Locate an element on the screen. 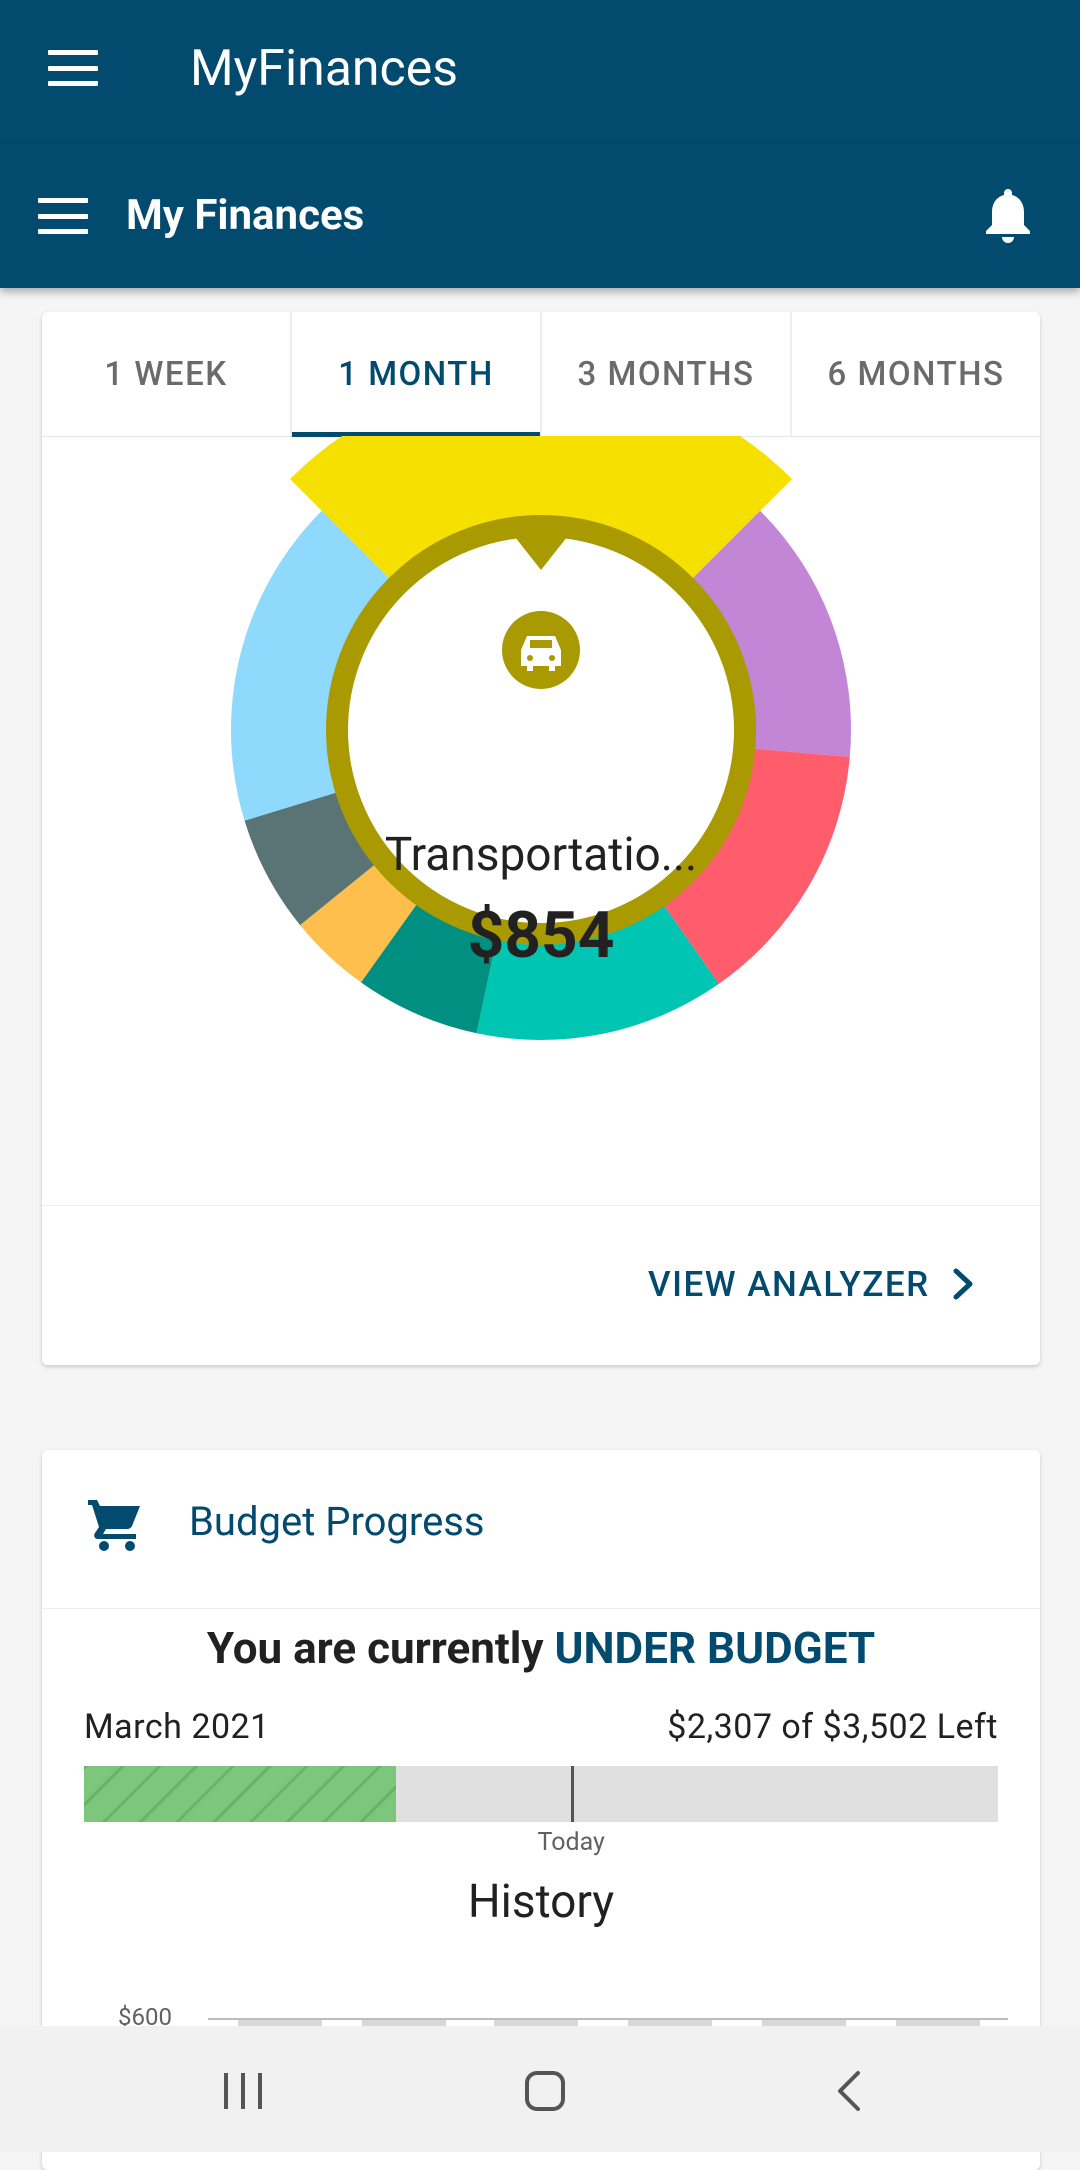 This screenshot has height=2170, width=1080. page-title: My Finances is located at coordinates (245, 215).